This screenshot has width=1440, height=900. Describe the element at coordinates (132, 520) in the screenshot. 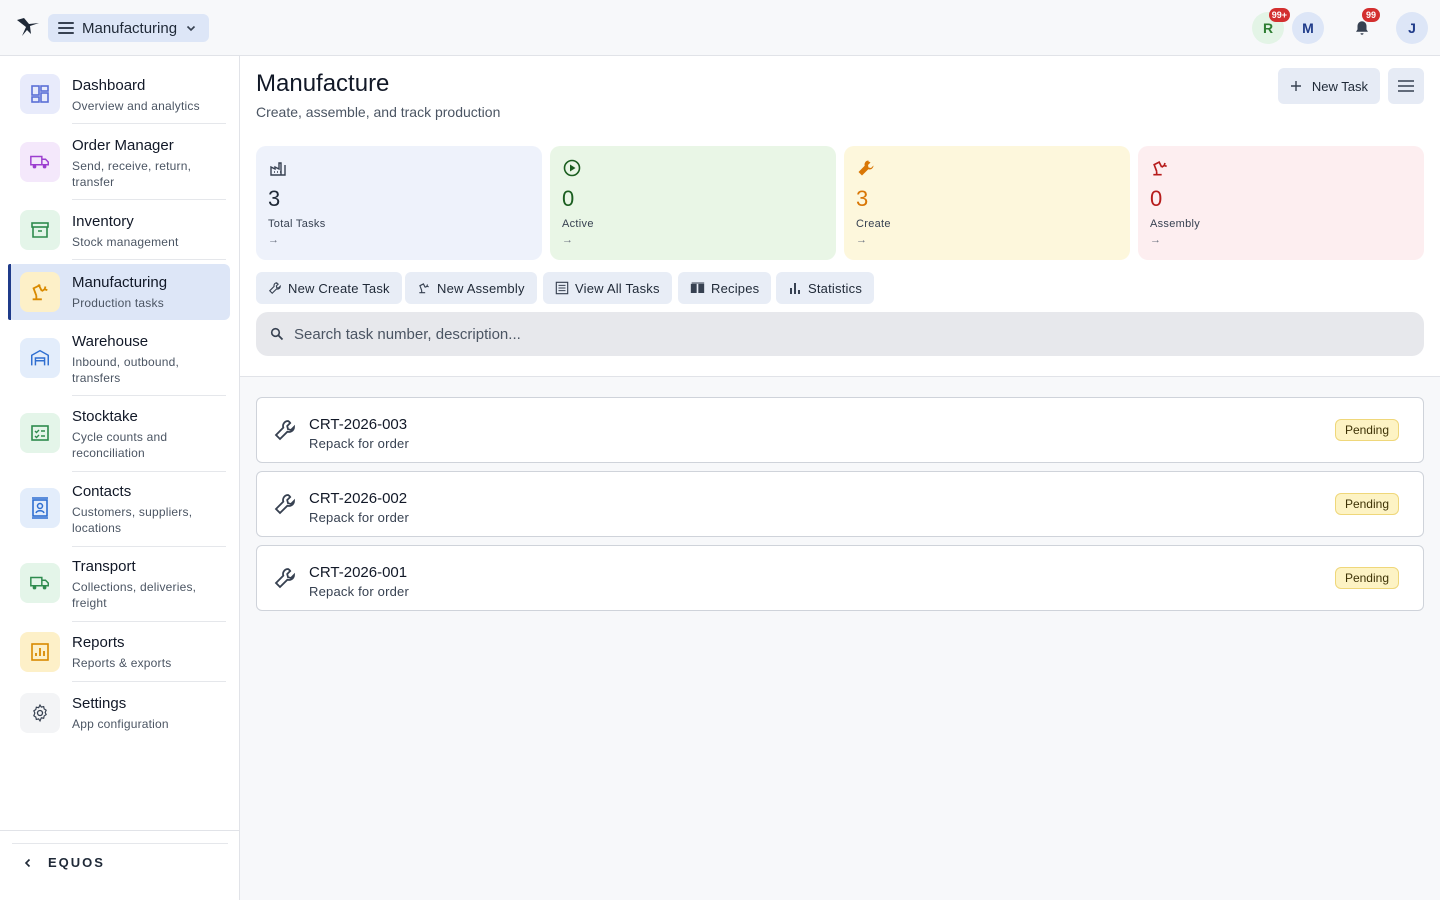

I see `sidebar-item-desc: Customers, suppliers, locations` at that location.